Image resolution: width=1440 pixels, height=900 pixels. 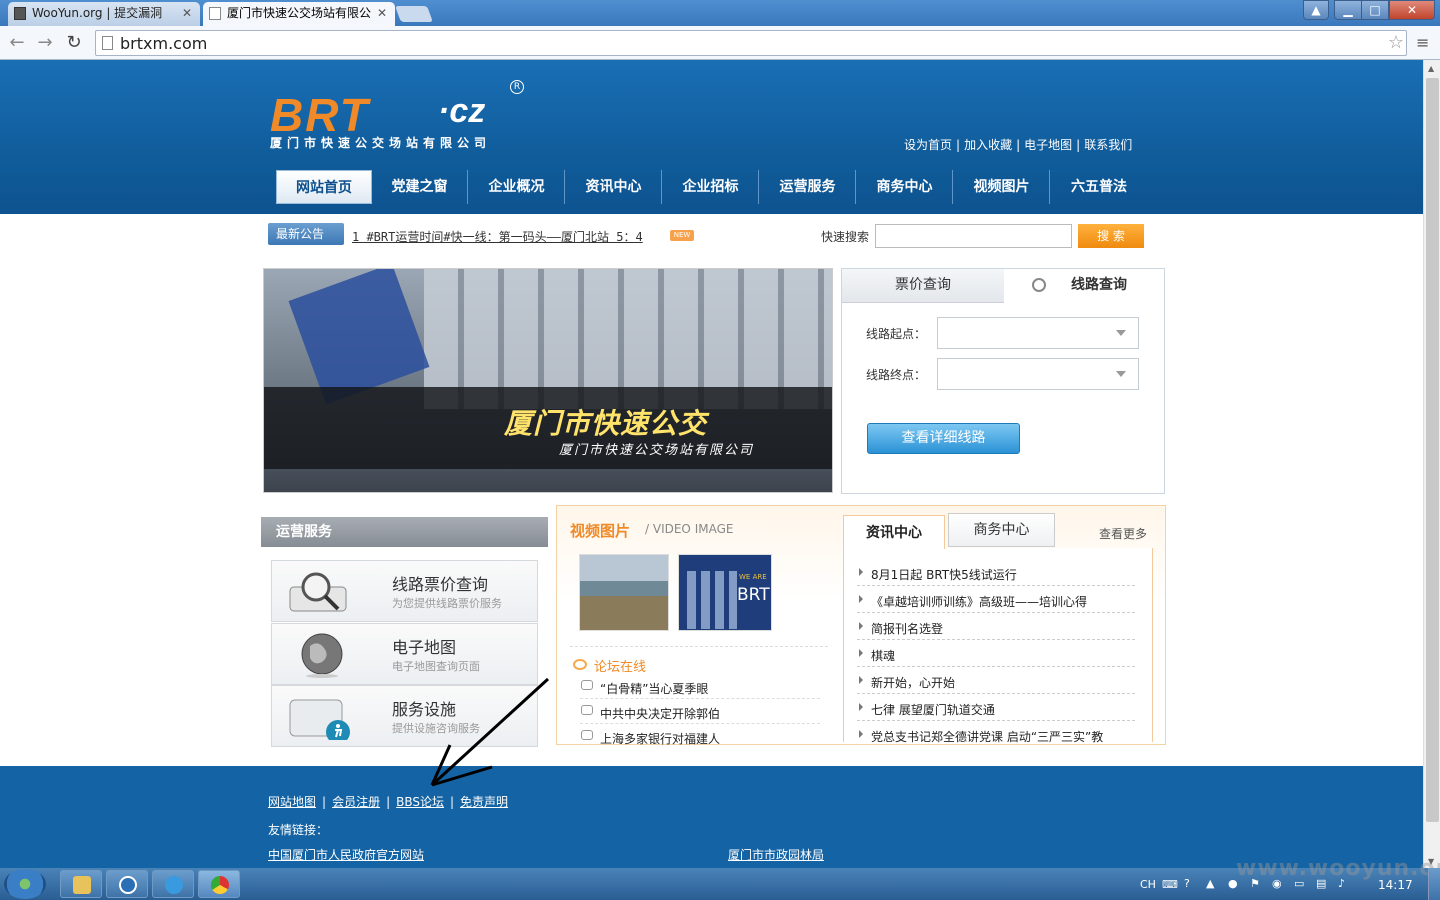 What do you see at coordinates (933, 709) in the screenshot?
I see `news-item: 七律 展望厦门轨道交通` at bounding box center [933, 709].